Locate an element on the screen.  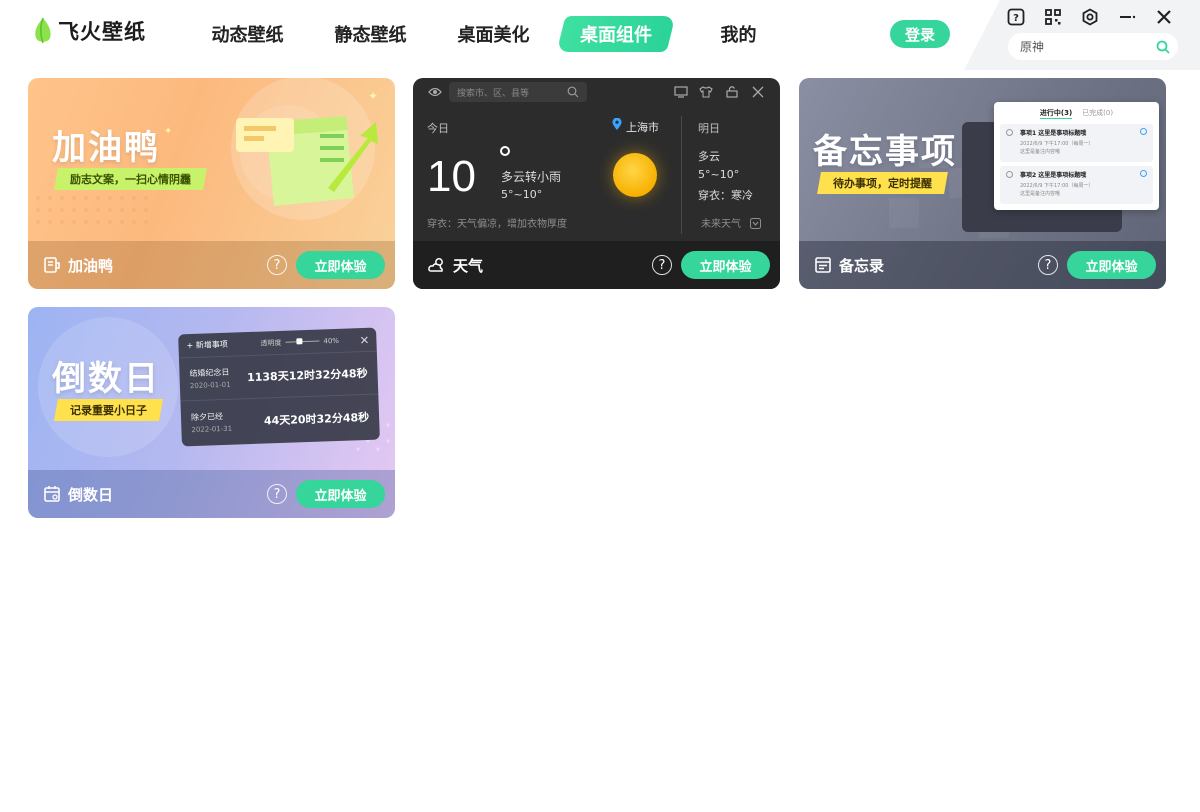
minimize-icon is located at coordinates (1127, 17).